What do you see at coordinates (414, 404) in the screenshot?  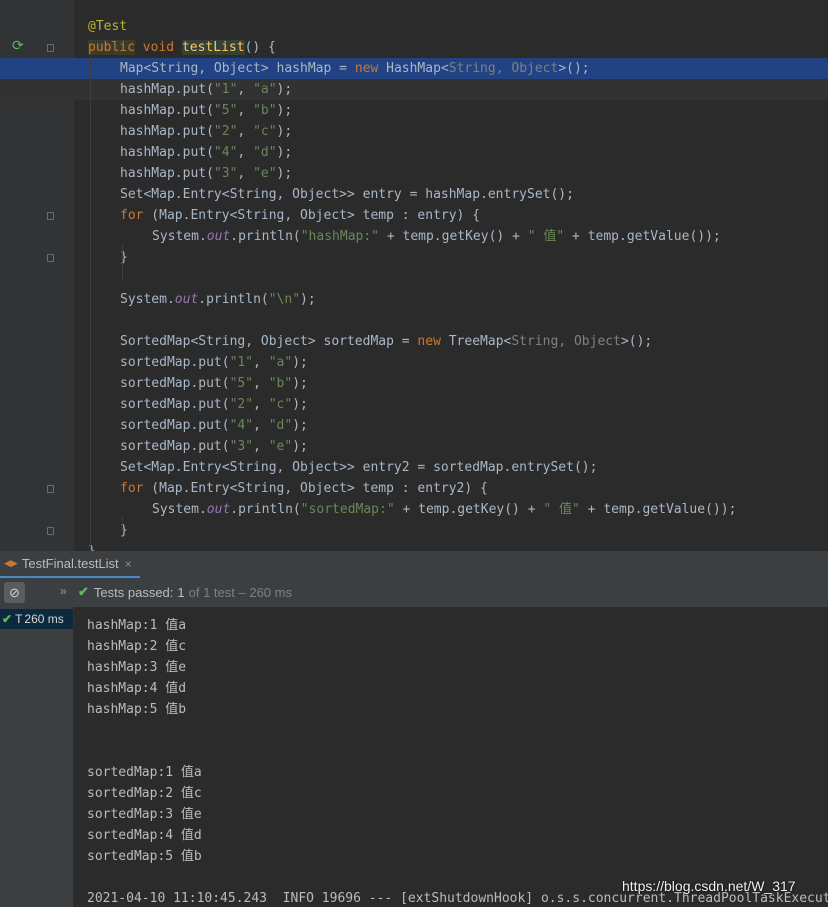 I see `code-line: sortedMap.put("2", "c");` at bounding box center [414, 404].